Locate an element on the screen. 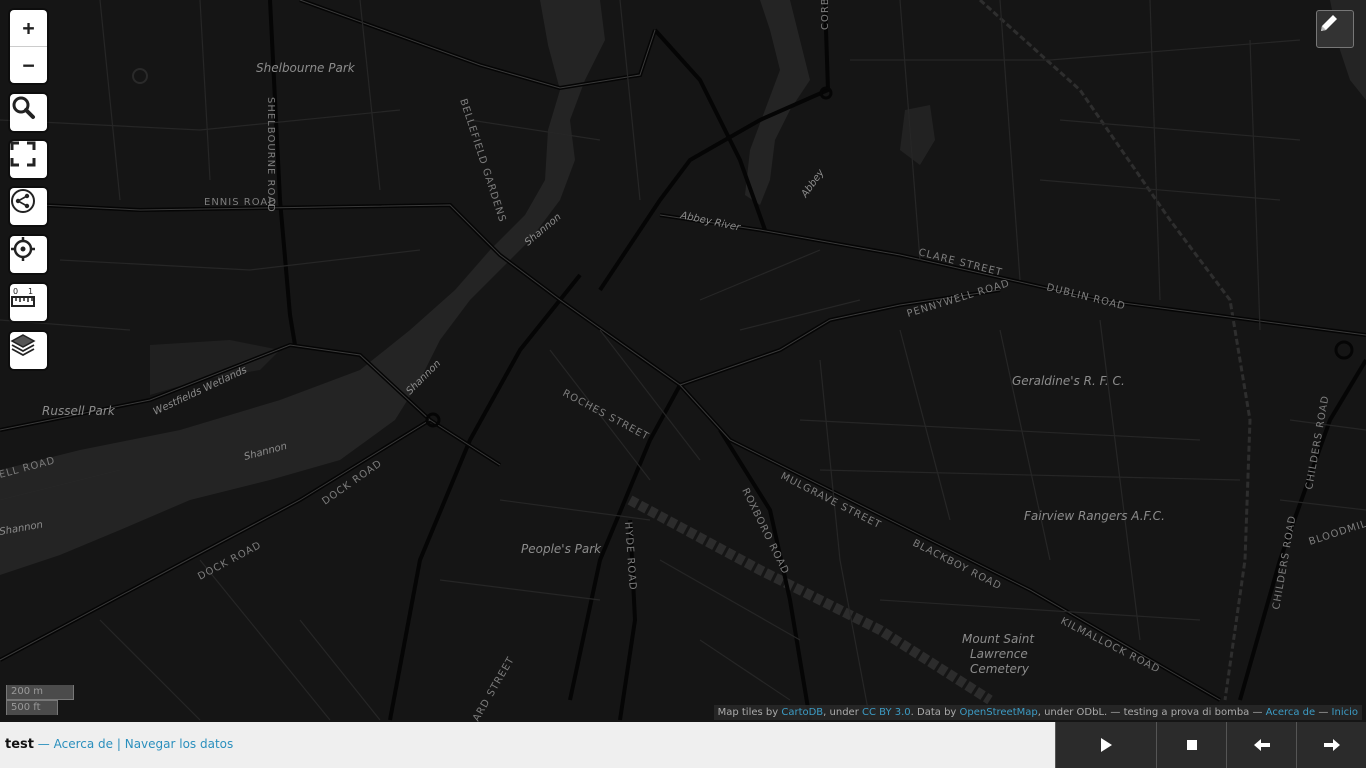  road-label: ROCHES STREET is located at coordinates (606, 415).